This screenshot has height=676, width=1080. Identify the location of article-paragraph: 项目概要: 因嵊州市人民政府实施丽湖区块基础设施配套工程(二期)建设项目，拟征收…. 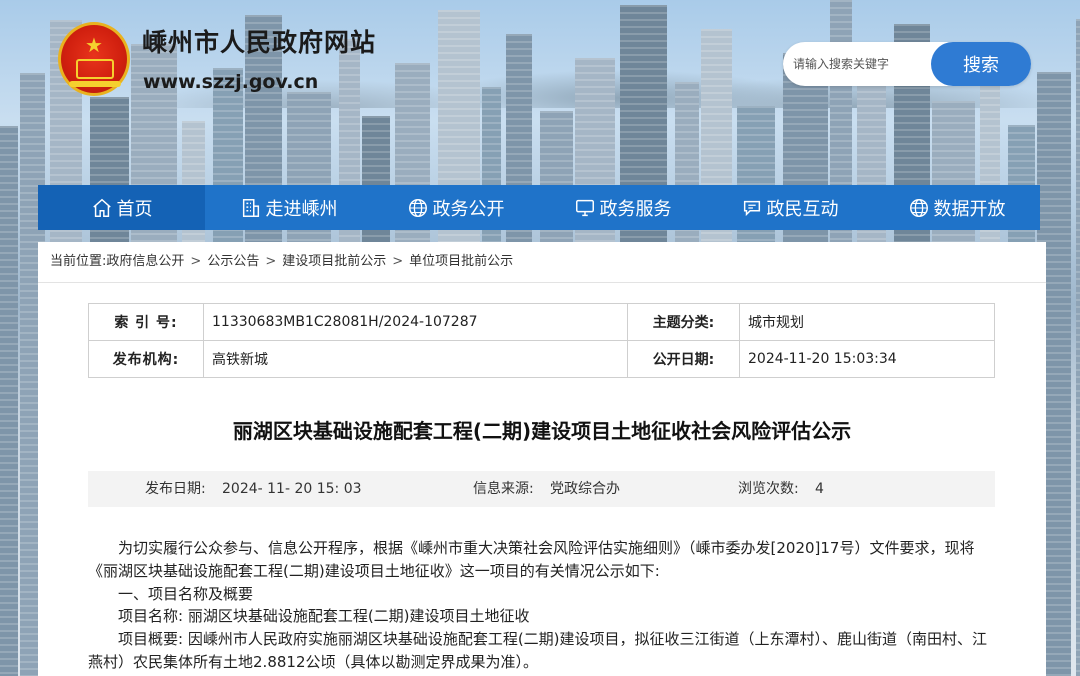
(538, 650).